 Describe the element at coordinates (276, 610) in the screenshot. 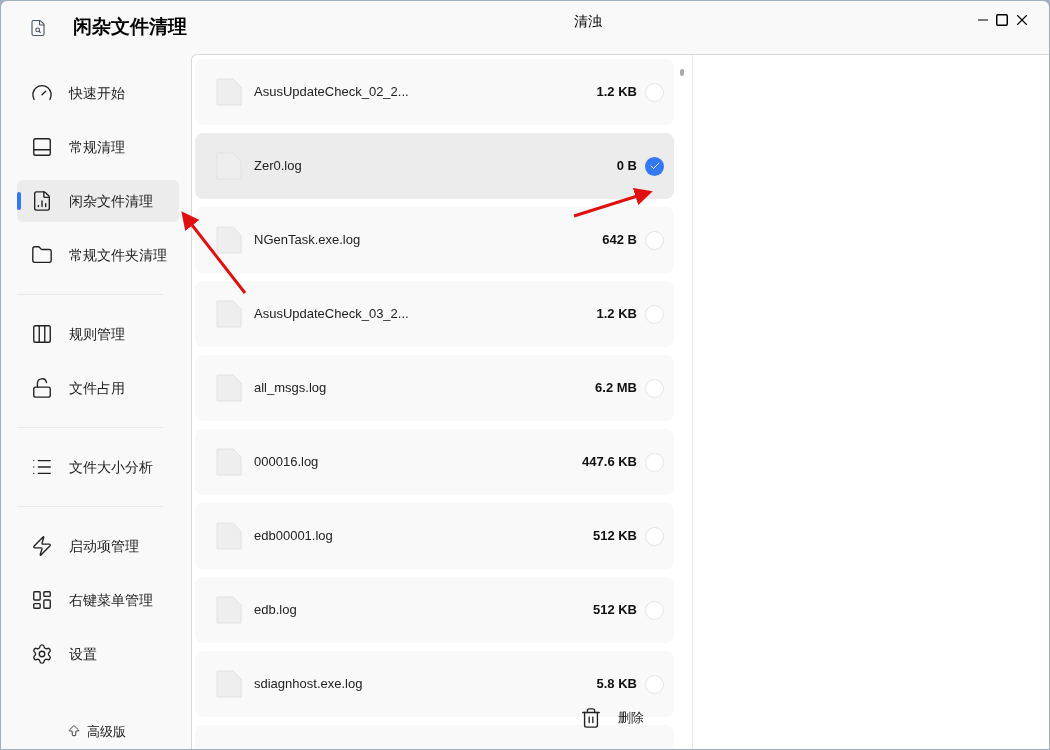

I see `file-name: edb.log` at that location.